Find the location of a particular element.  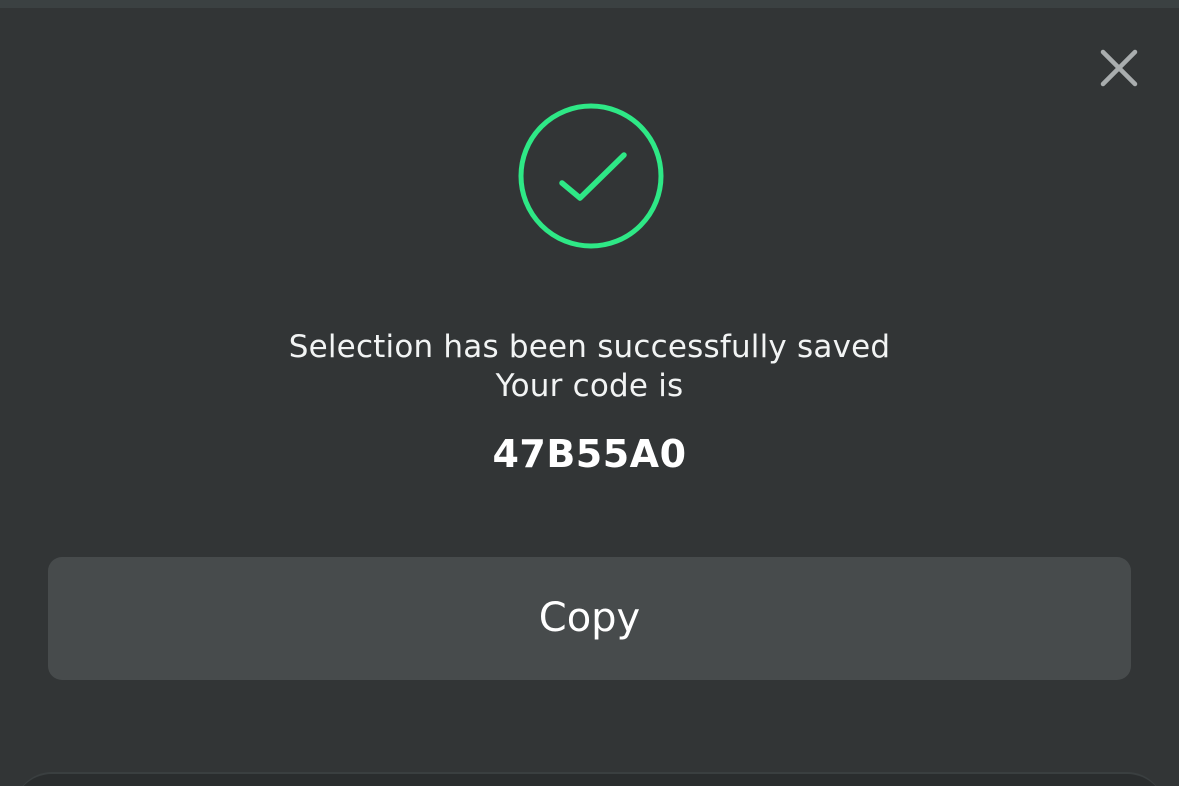

check-circle-icon is located at coordinates (591, 176).